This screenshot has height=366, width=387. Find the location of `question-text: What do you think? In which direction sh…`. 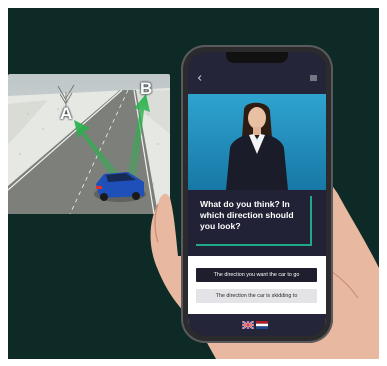

question-text: What do you think? In which direction sh… is located at coordinates (247, 215).